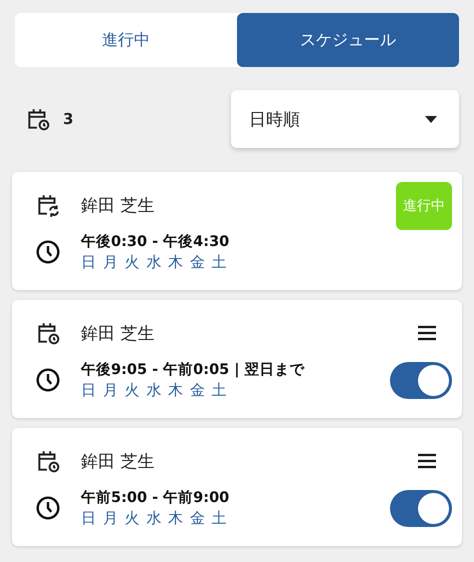  I want to click on caret-icon, so click(431, 119).